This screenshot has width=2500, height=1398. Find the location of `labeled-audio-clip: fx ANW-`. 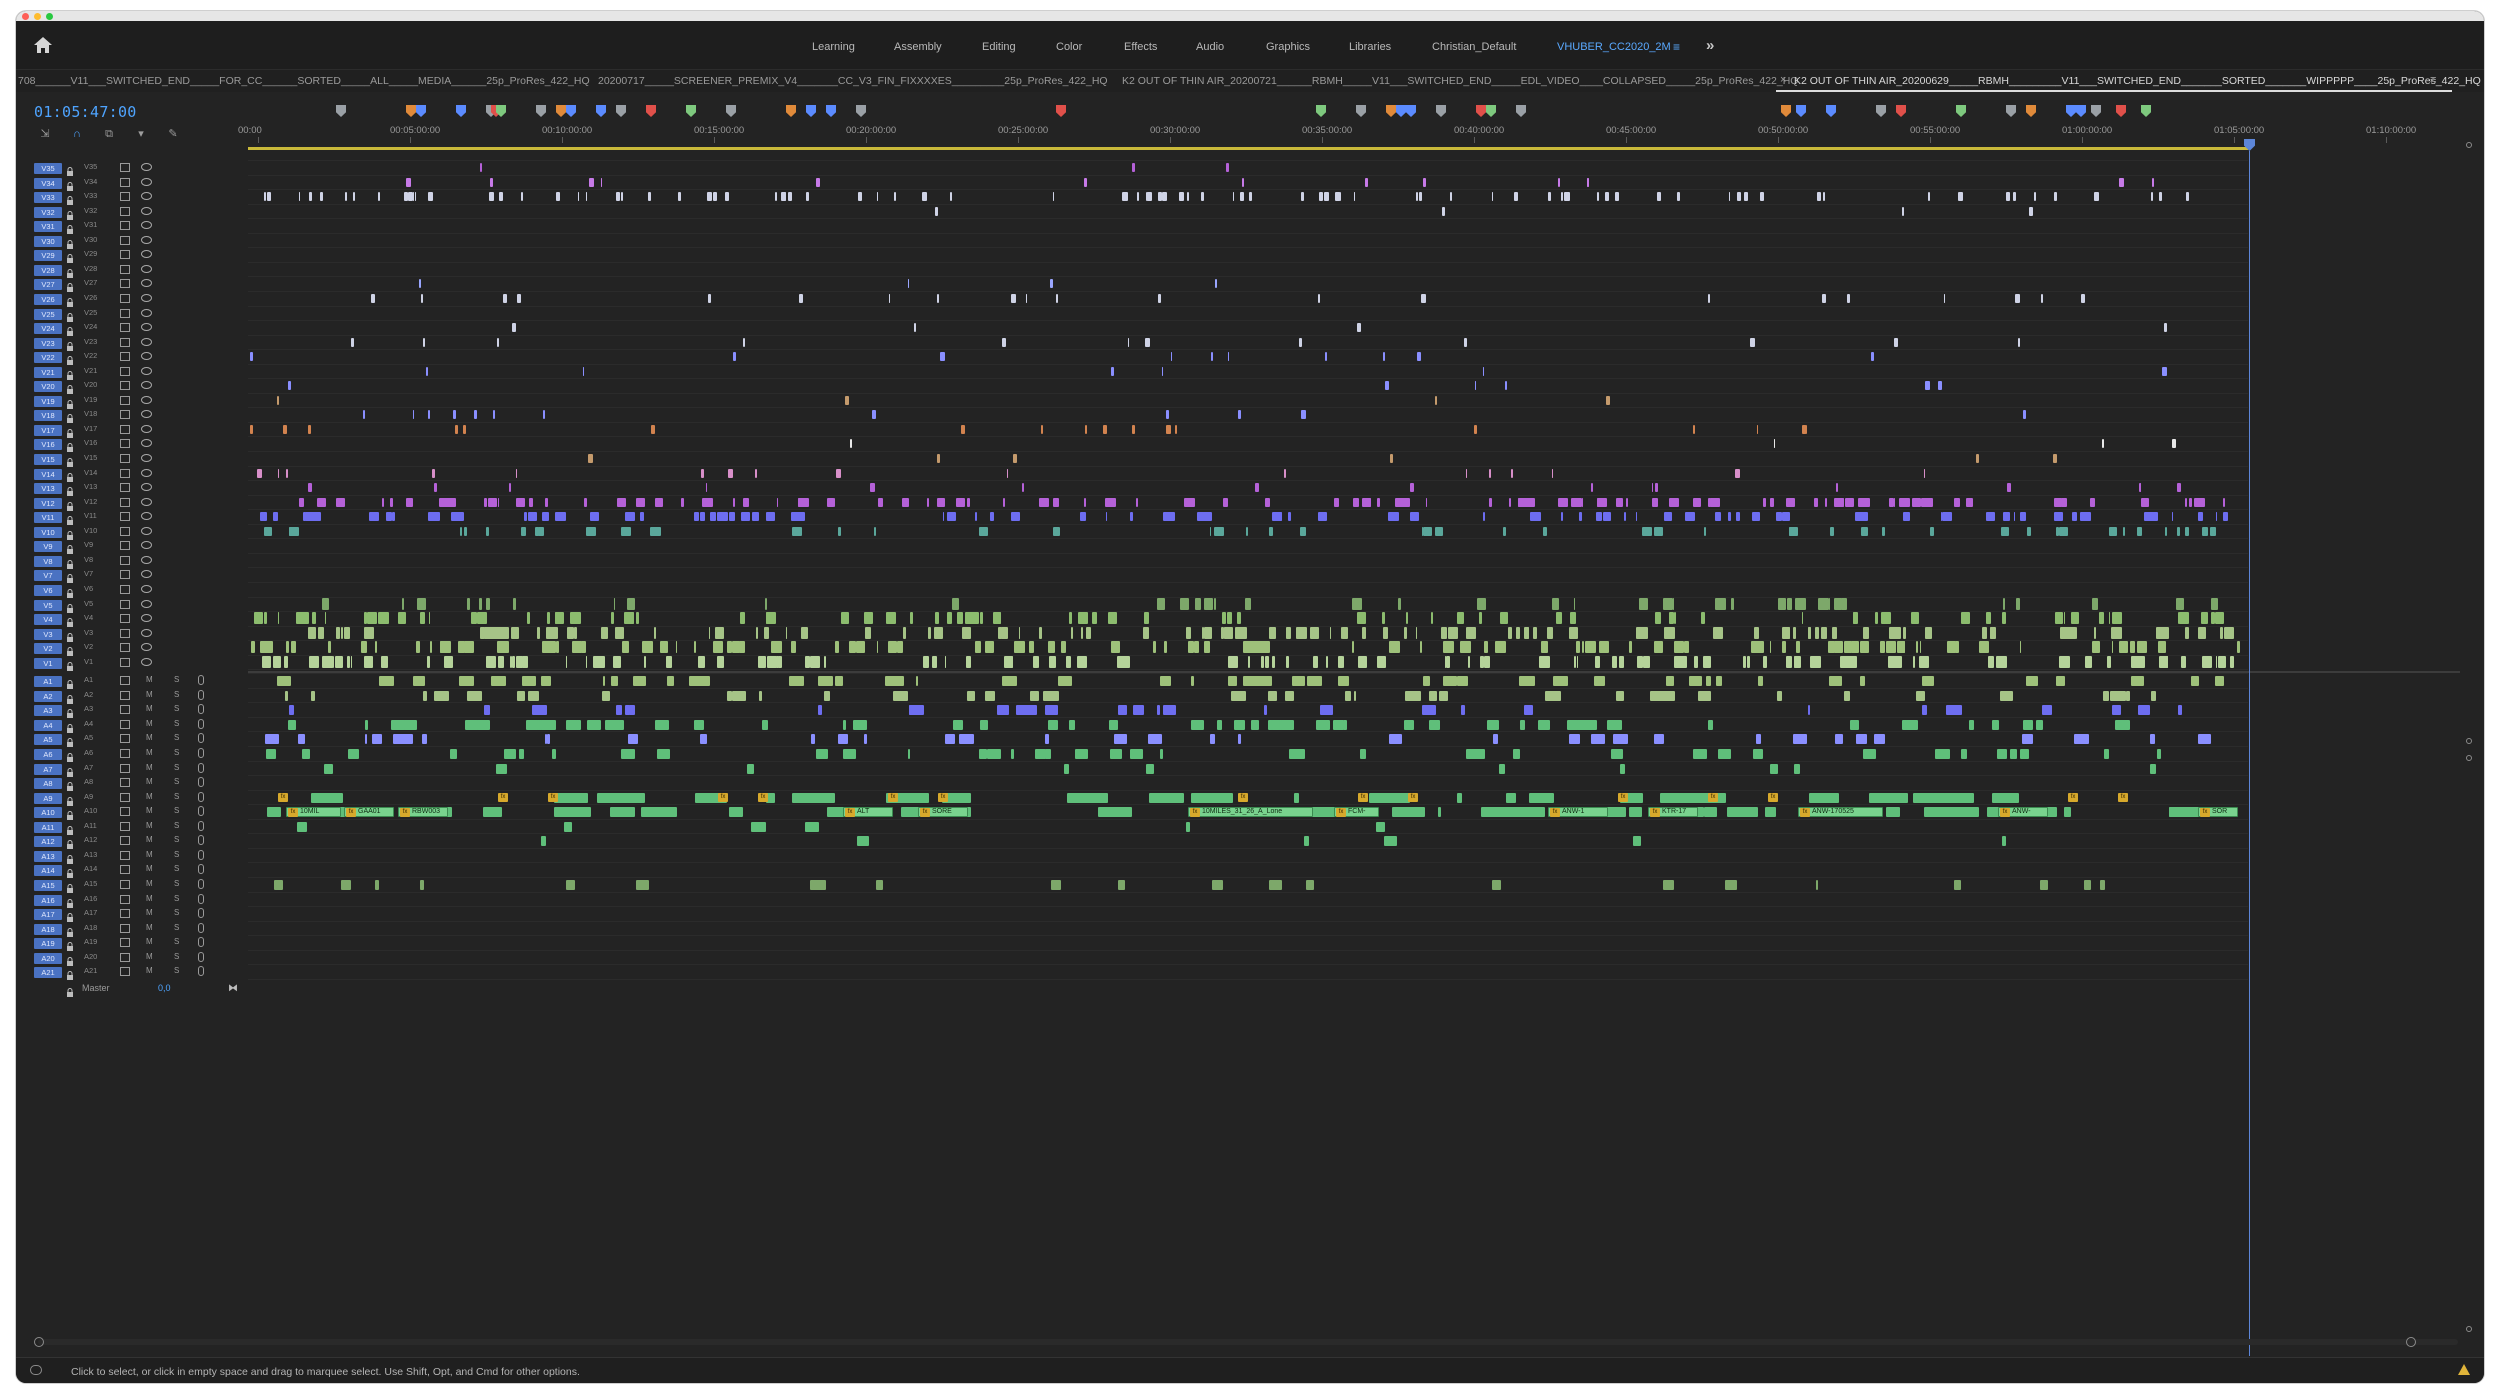

labeled-audio-clip: fx ANW- is located at coordinates (2023, 812).